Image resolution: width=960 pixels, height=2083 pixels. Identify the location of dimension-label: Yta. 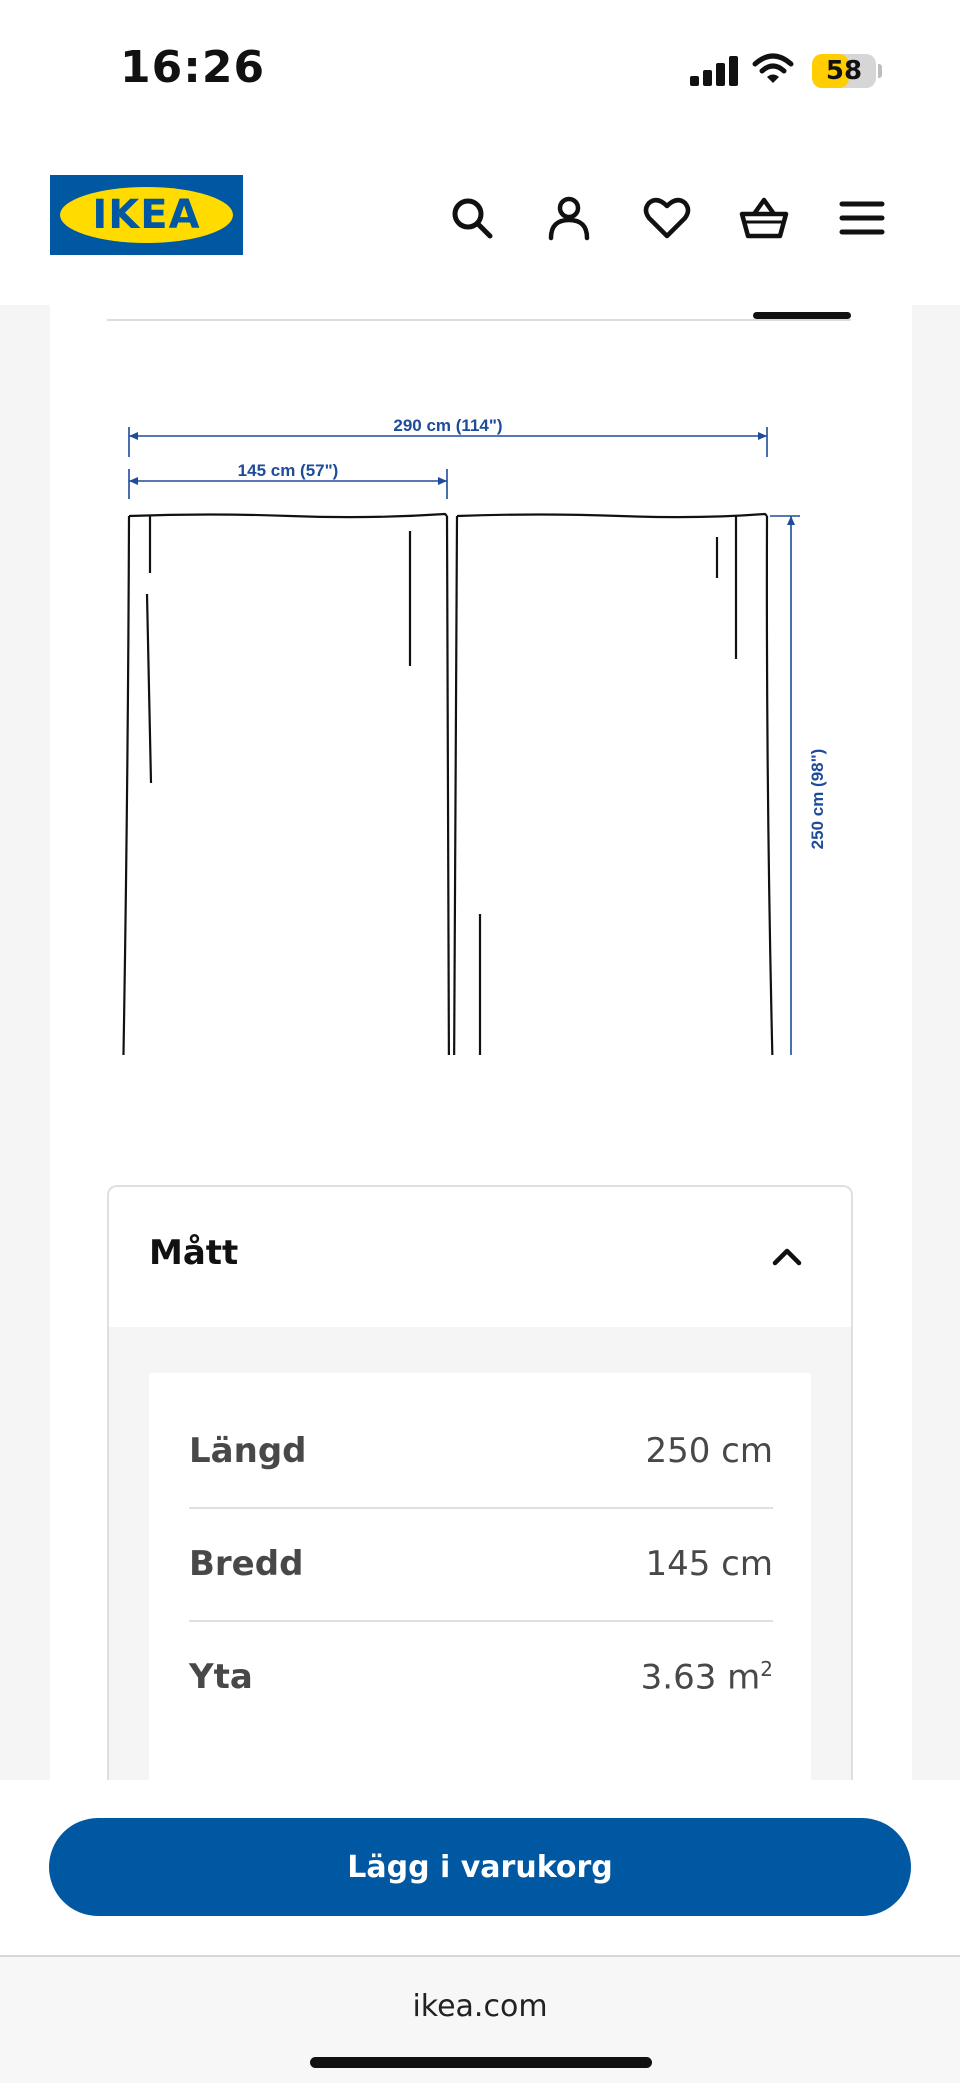
(221, 1677).